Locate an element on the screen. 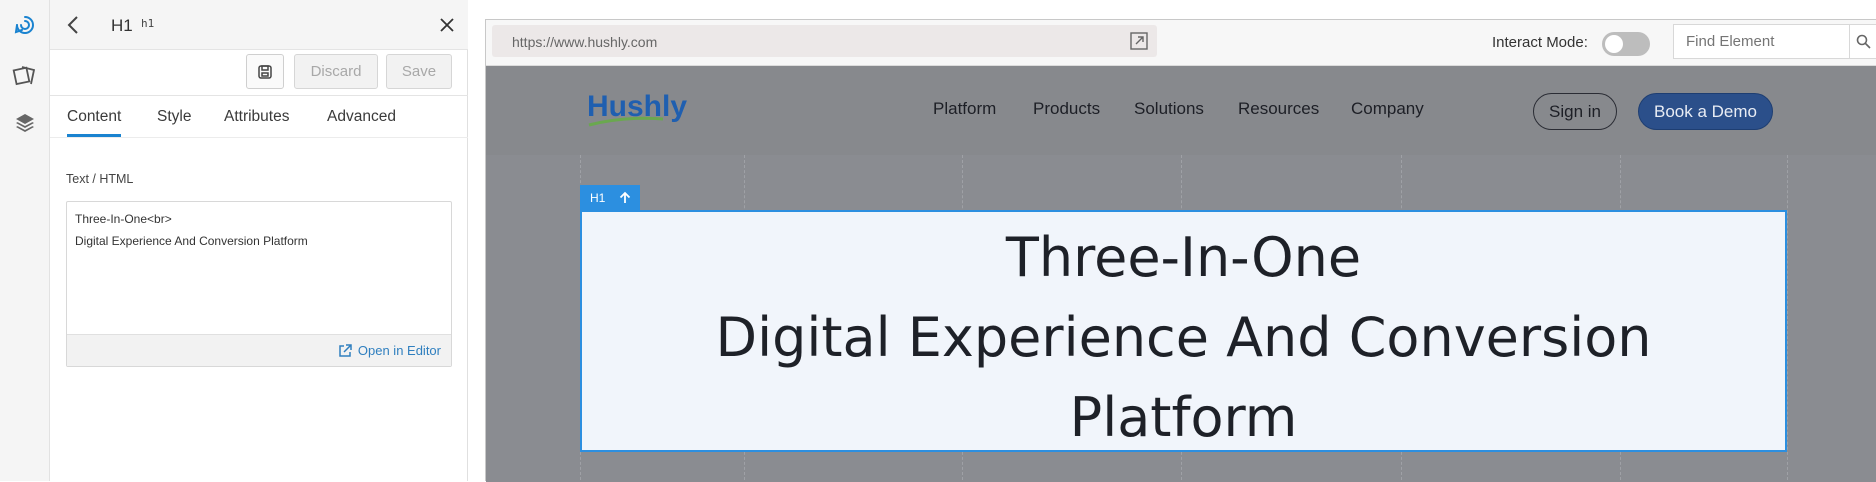  nav-solutions: Solutions is located at coordinates (1169, 109).